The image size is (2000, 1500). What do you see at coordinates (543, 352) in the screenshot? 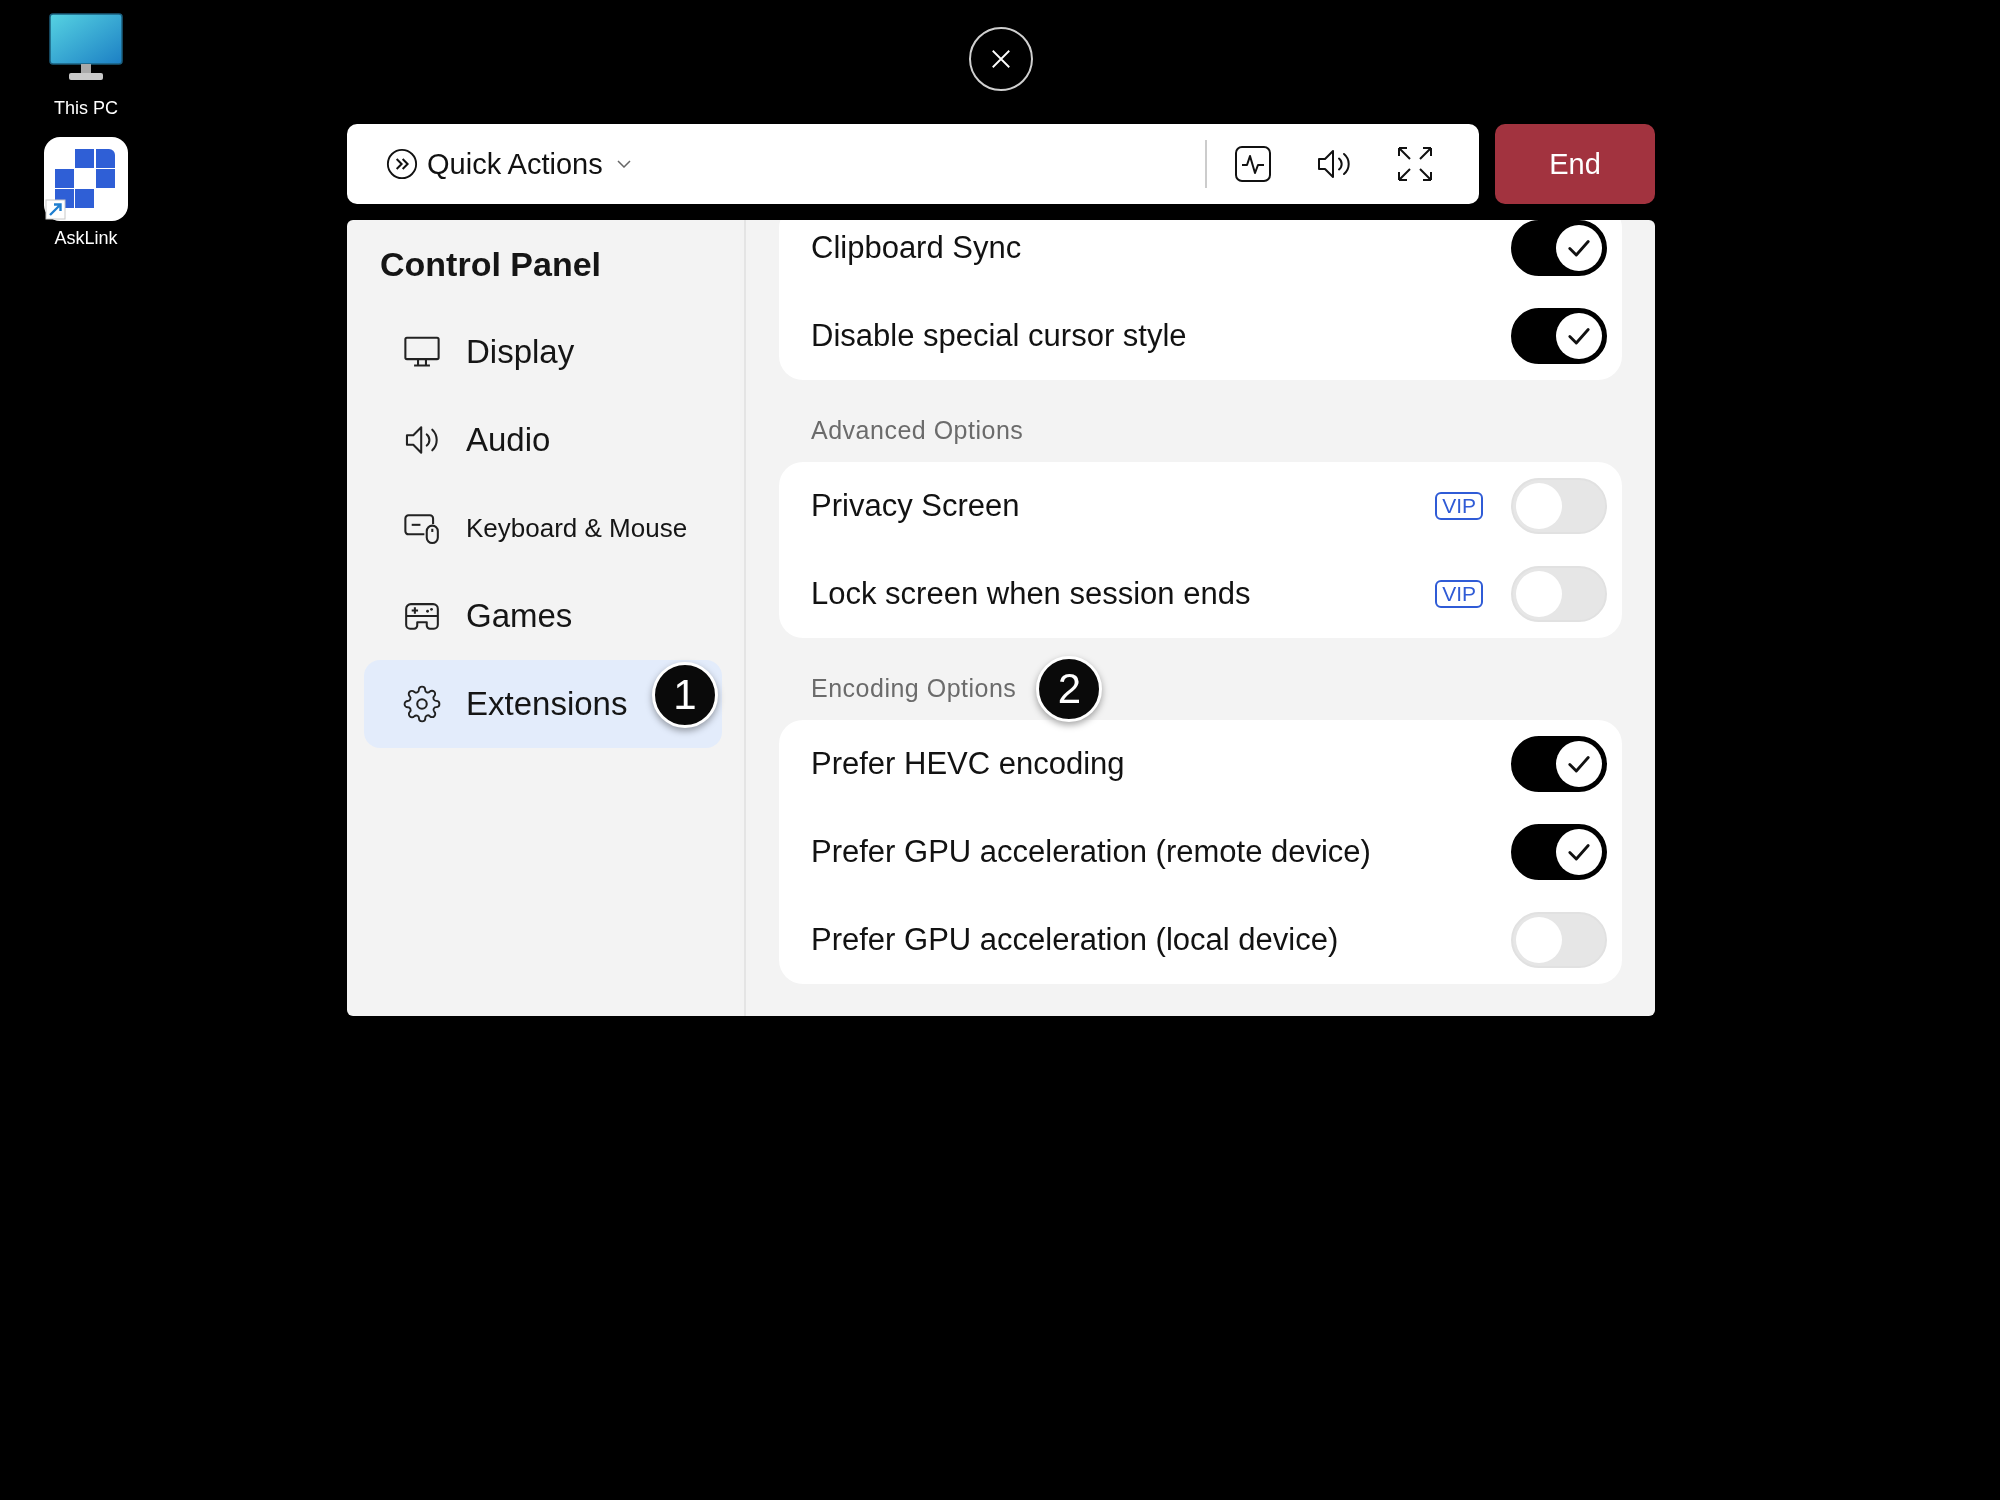
I see `sidebar-item: Display` at bounding box center [543, 352].